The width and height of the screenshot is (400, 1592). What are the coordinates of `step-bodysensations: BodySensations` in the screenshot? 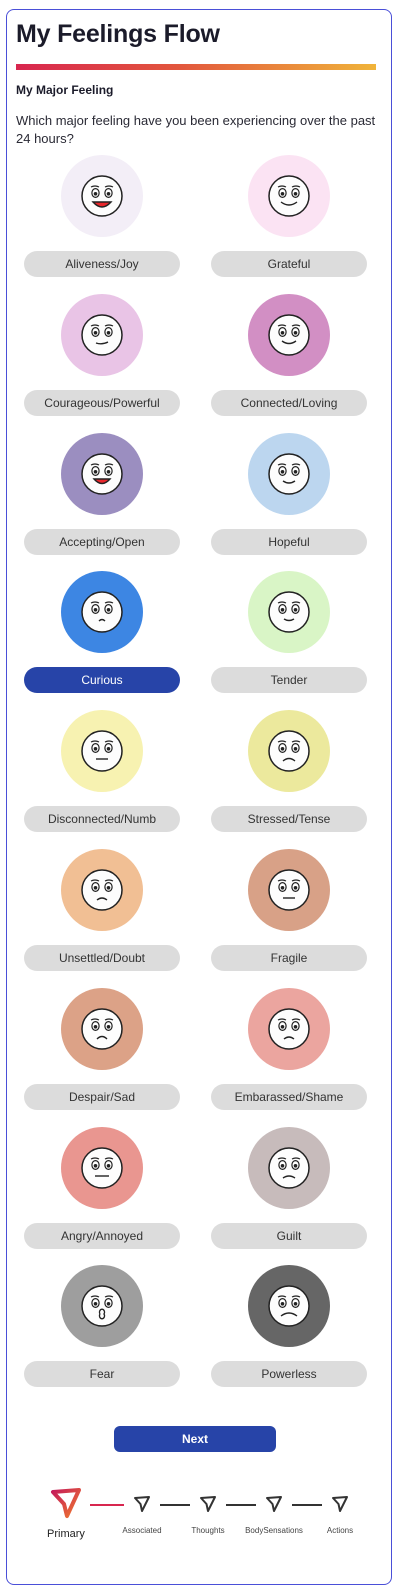 It's located at (274, 1514).